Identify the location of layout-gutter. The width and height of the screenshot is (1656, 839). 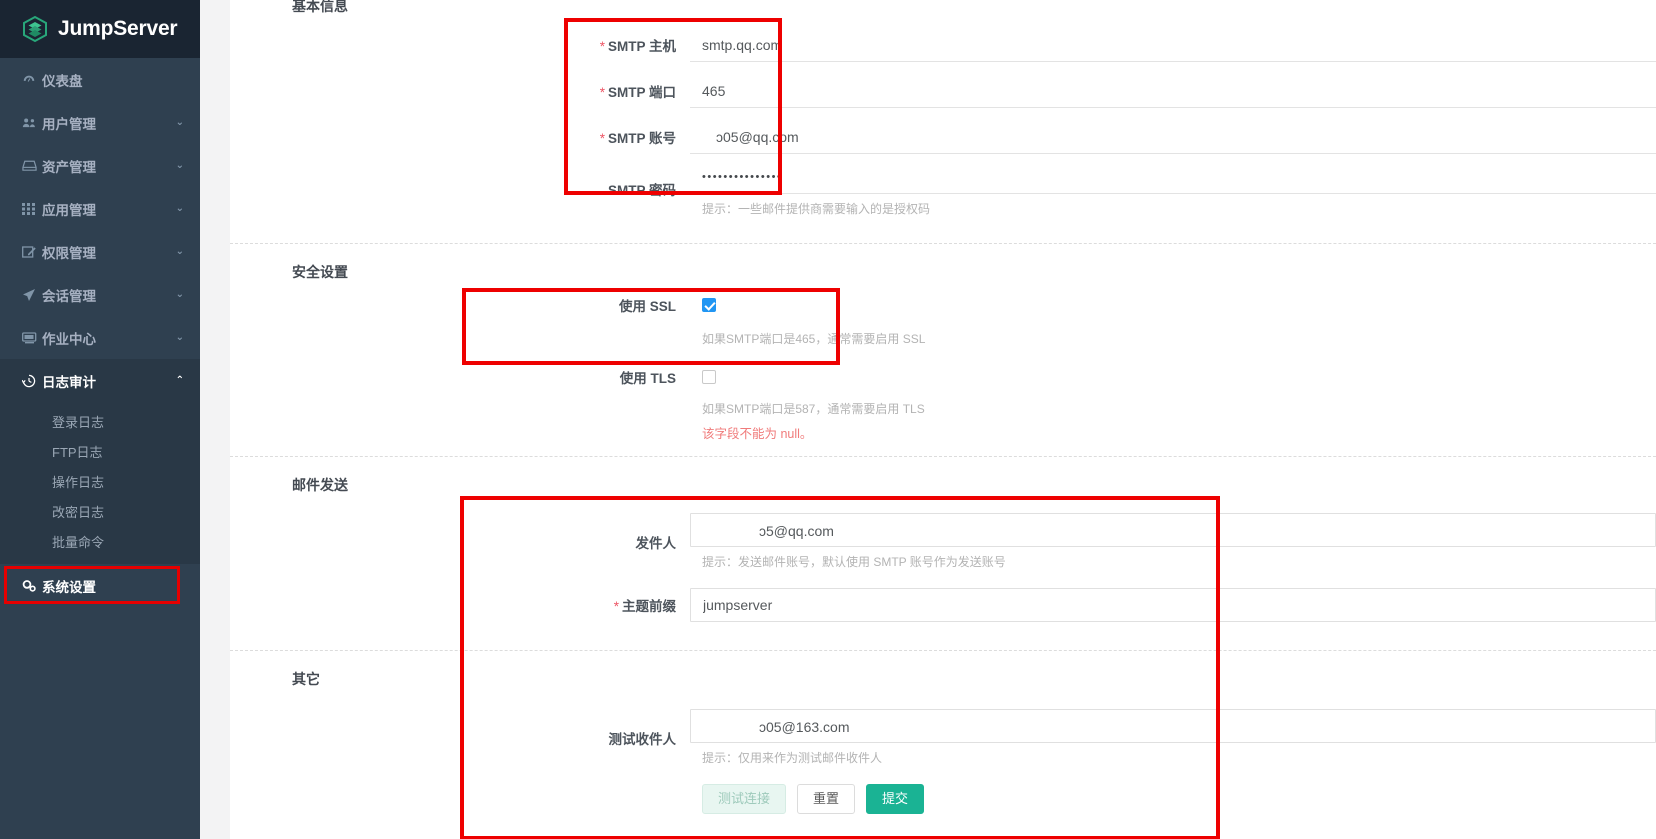
(215, 419).